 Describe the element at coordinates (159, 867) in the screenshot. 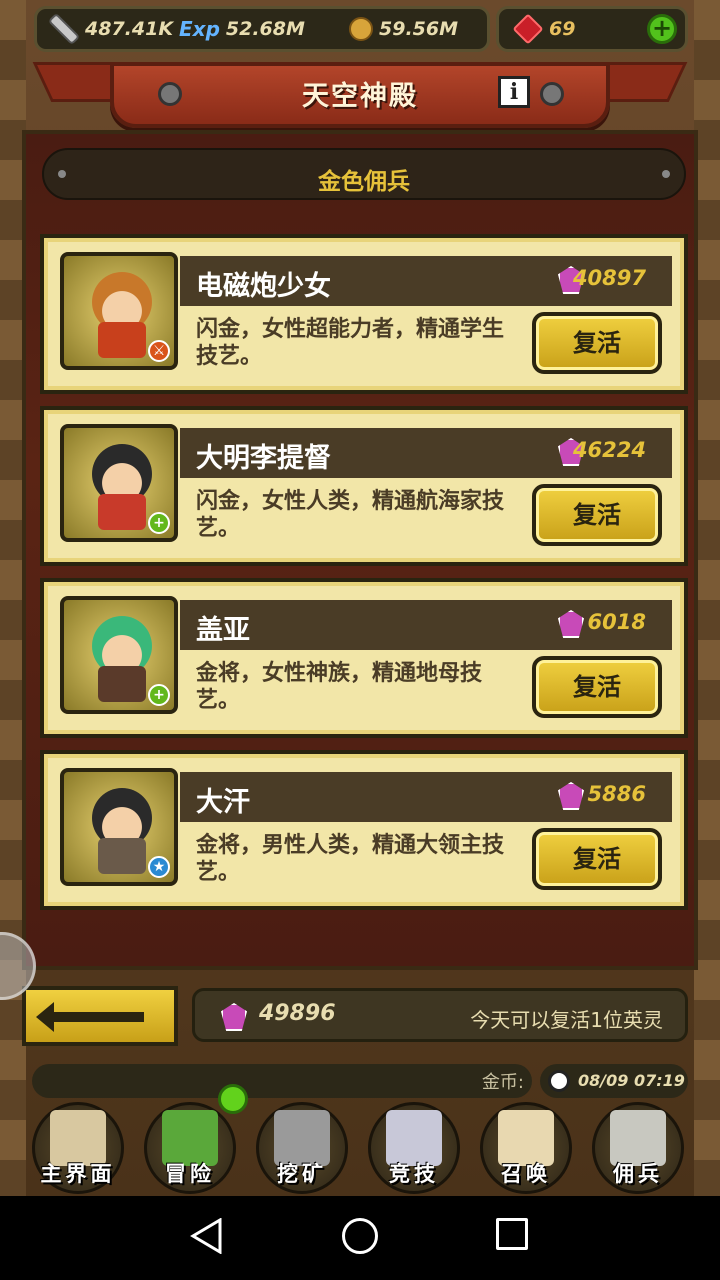

I see `star-badge-icon: ★` at that location.